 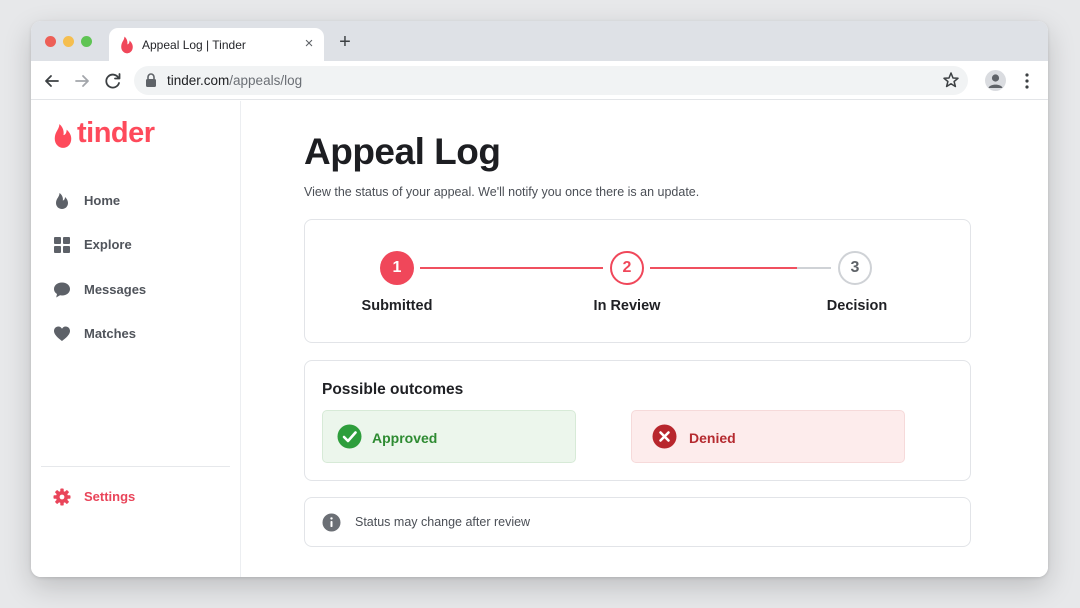 What do you see at coordinates (1027, 81) in the screenshot?
I see `kebab-menu-icon` at bounding box center [1027, 81].